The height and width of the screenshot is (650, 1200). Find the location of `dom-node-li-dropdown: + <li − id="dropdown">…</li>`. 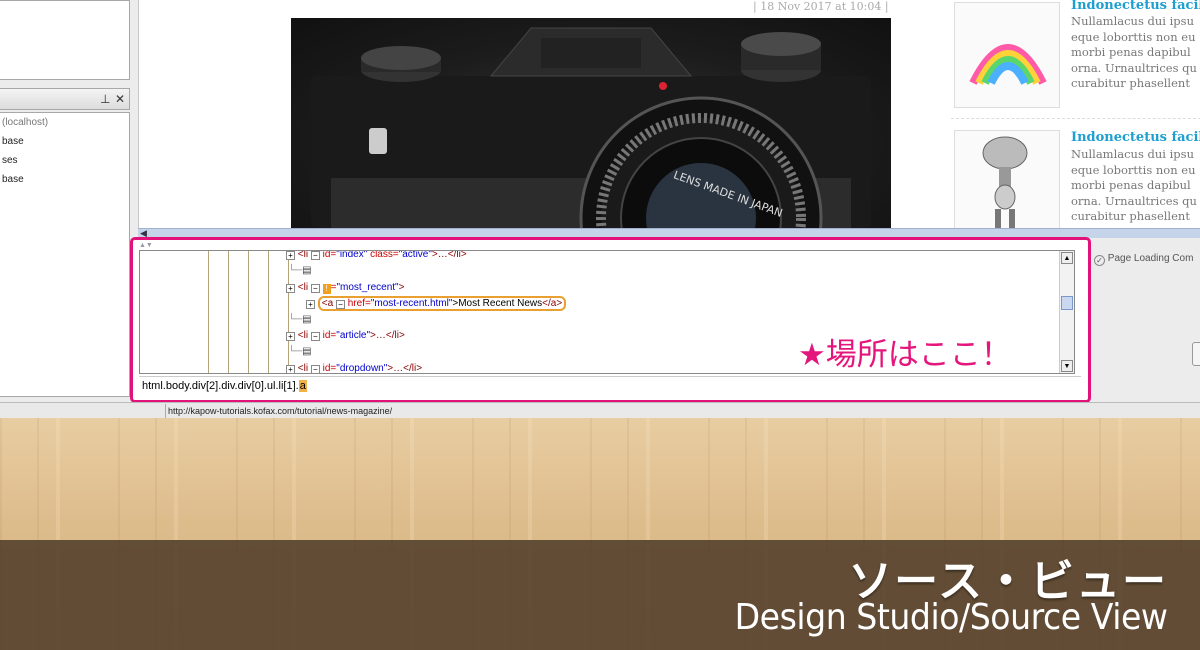

dom-node-li-dropdown: + <li − id="dropdown">…</li> is located at coordinates (354, 367).